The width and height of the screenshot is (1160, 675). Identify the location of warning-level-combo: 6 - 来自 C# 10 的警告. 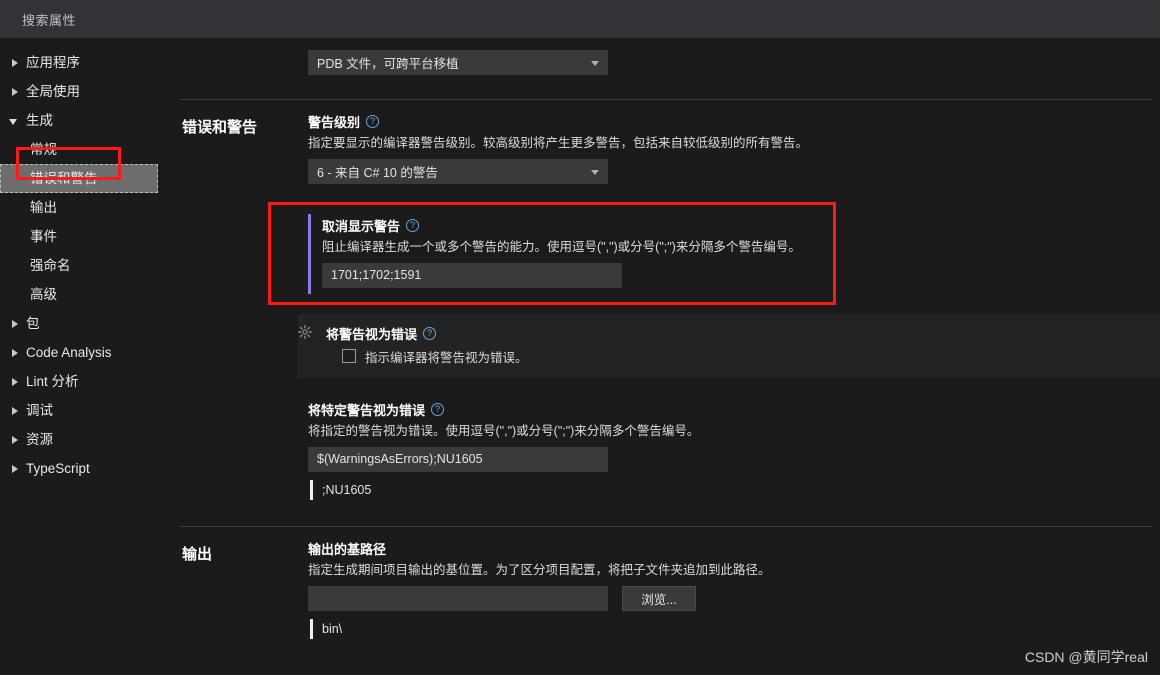
(458, 171).